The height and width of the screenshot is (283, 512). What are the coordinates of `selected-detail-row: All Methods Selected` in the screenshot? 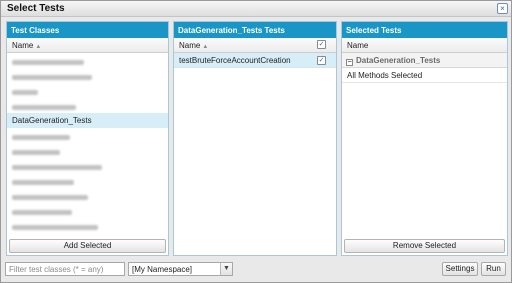 It's located at (424, 75).